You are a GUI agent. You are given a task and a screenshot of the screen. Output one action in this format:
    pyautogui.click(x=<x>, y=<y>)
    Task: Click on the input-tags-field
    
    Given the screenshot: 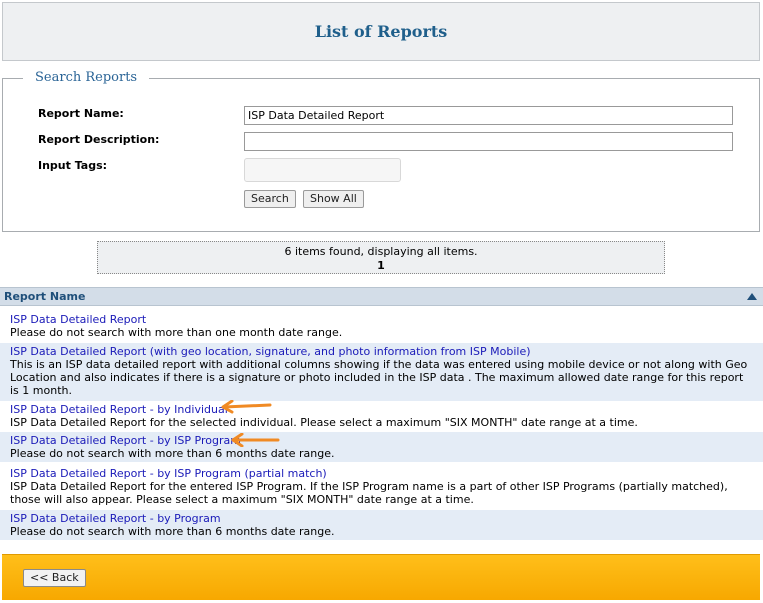 What is the action you would take?
    pyautogui.click(x=322, y=170)
    